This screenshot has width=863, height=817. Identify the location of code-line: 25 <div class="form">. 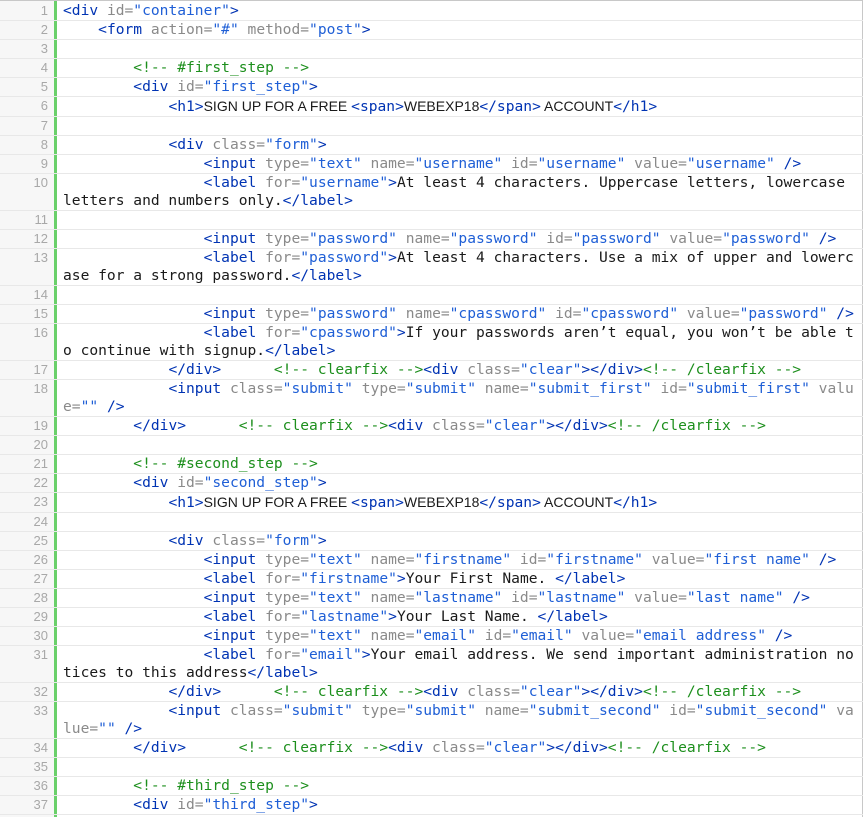
(431, 541).